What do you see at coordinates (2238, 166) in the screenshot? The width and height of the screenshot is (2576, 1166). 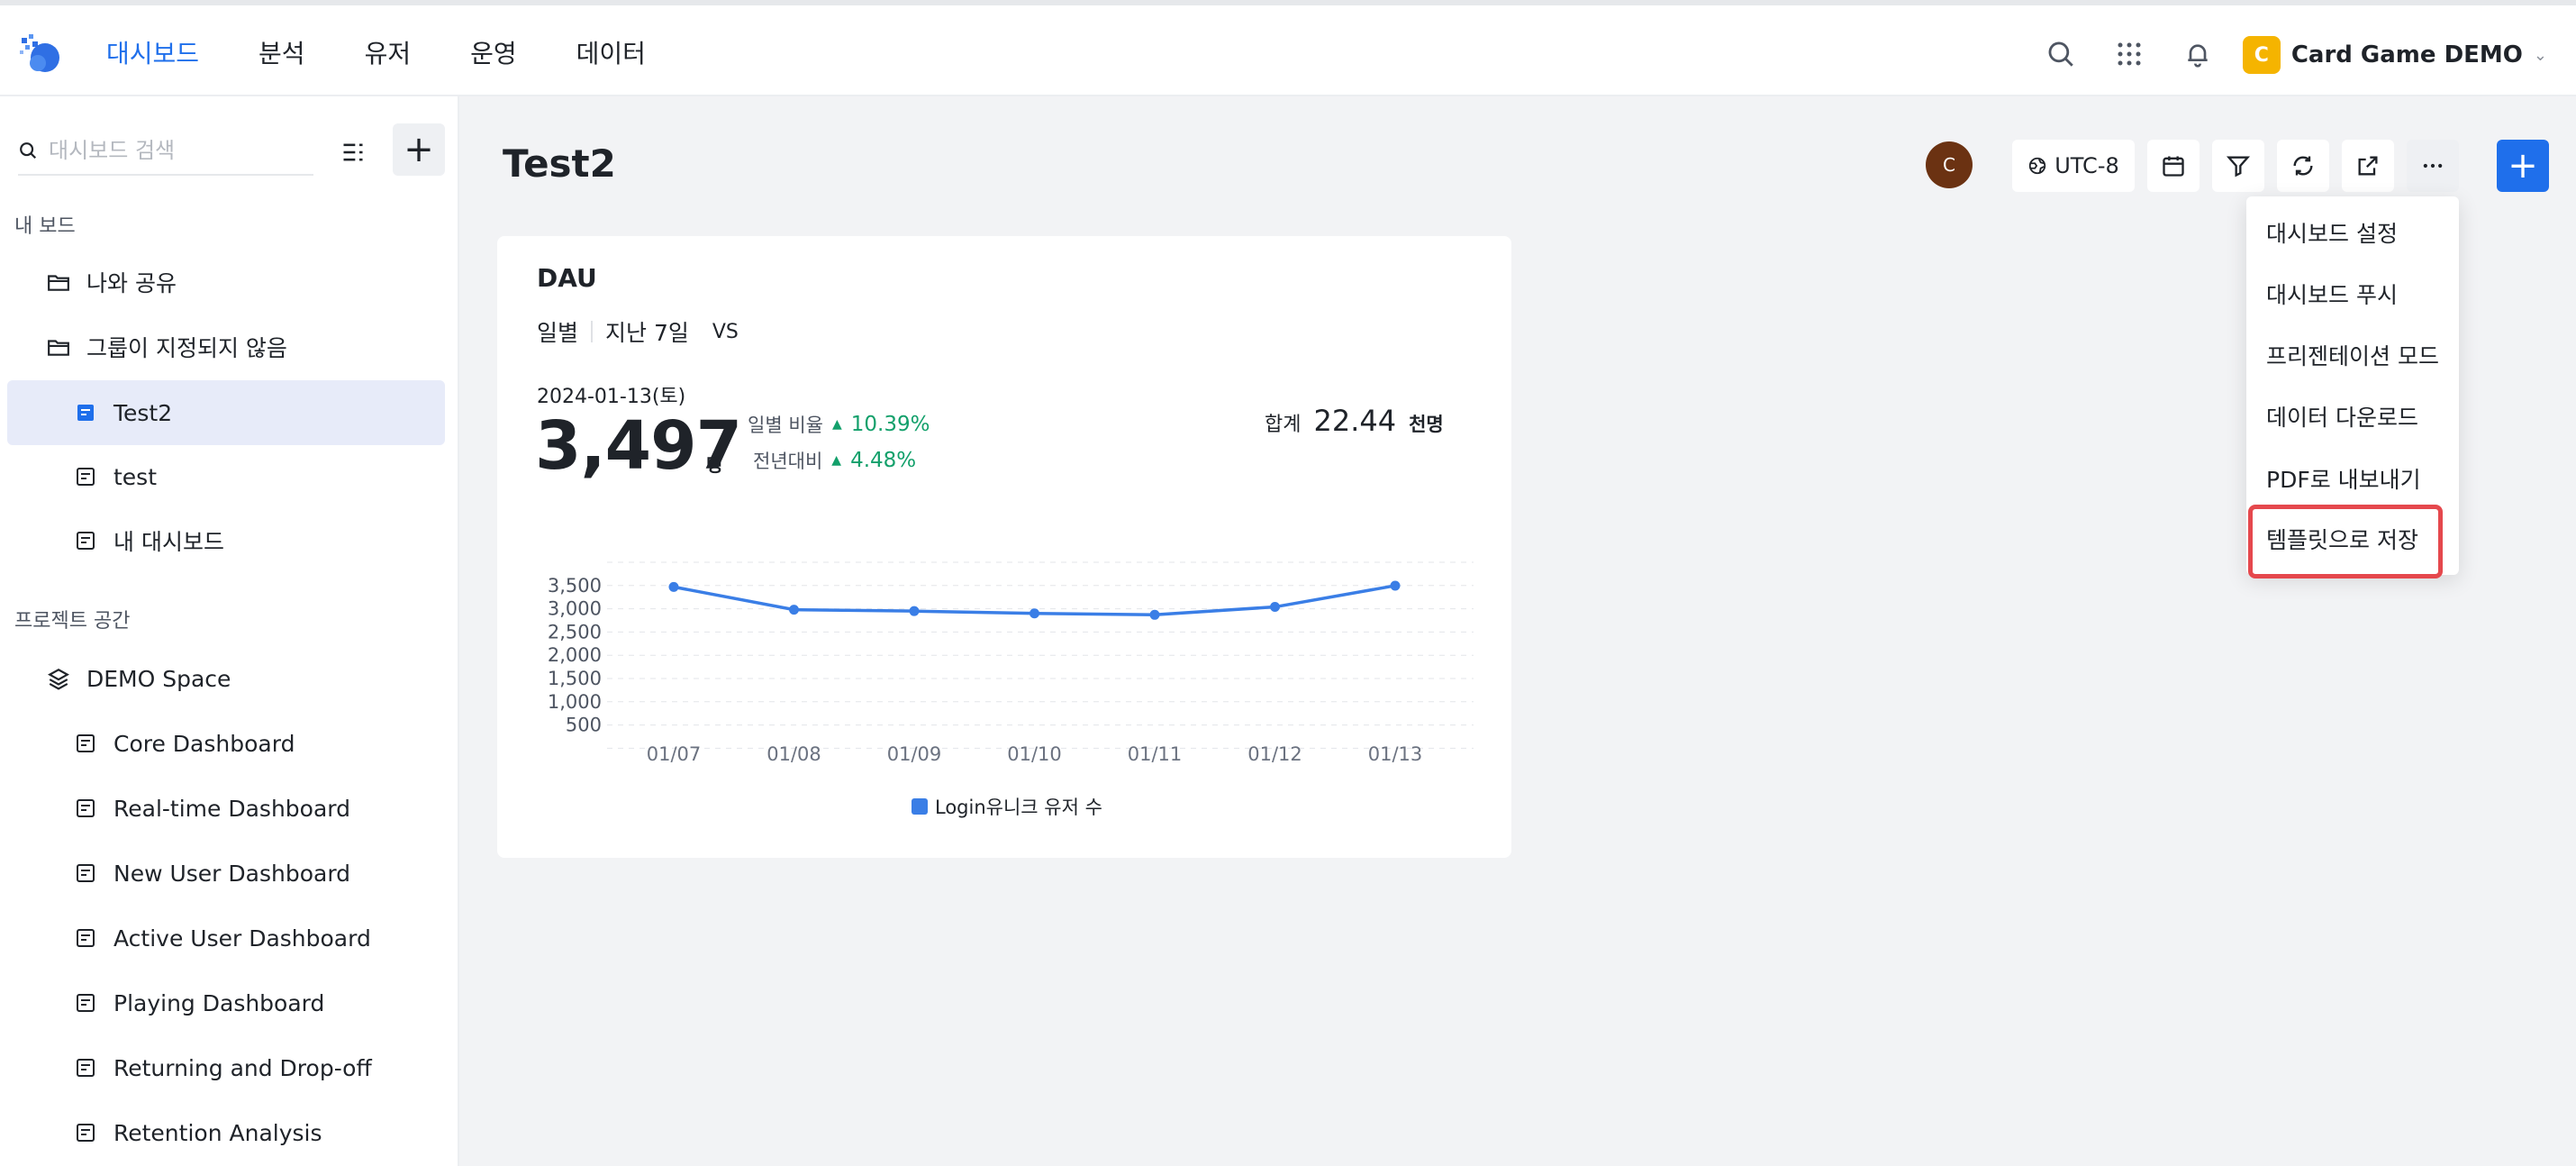 I see `filter-button` at bounding box center [2238, 166].